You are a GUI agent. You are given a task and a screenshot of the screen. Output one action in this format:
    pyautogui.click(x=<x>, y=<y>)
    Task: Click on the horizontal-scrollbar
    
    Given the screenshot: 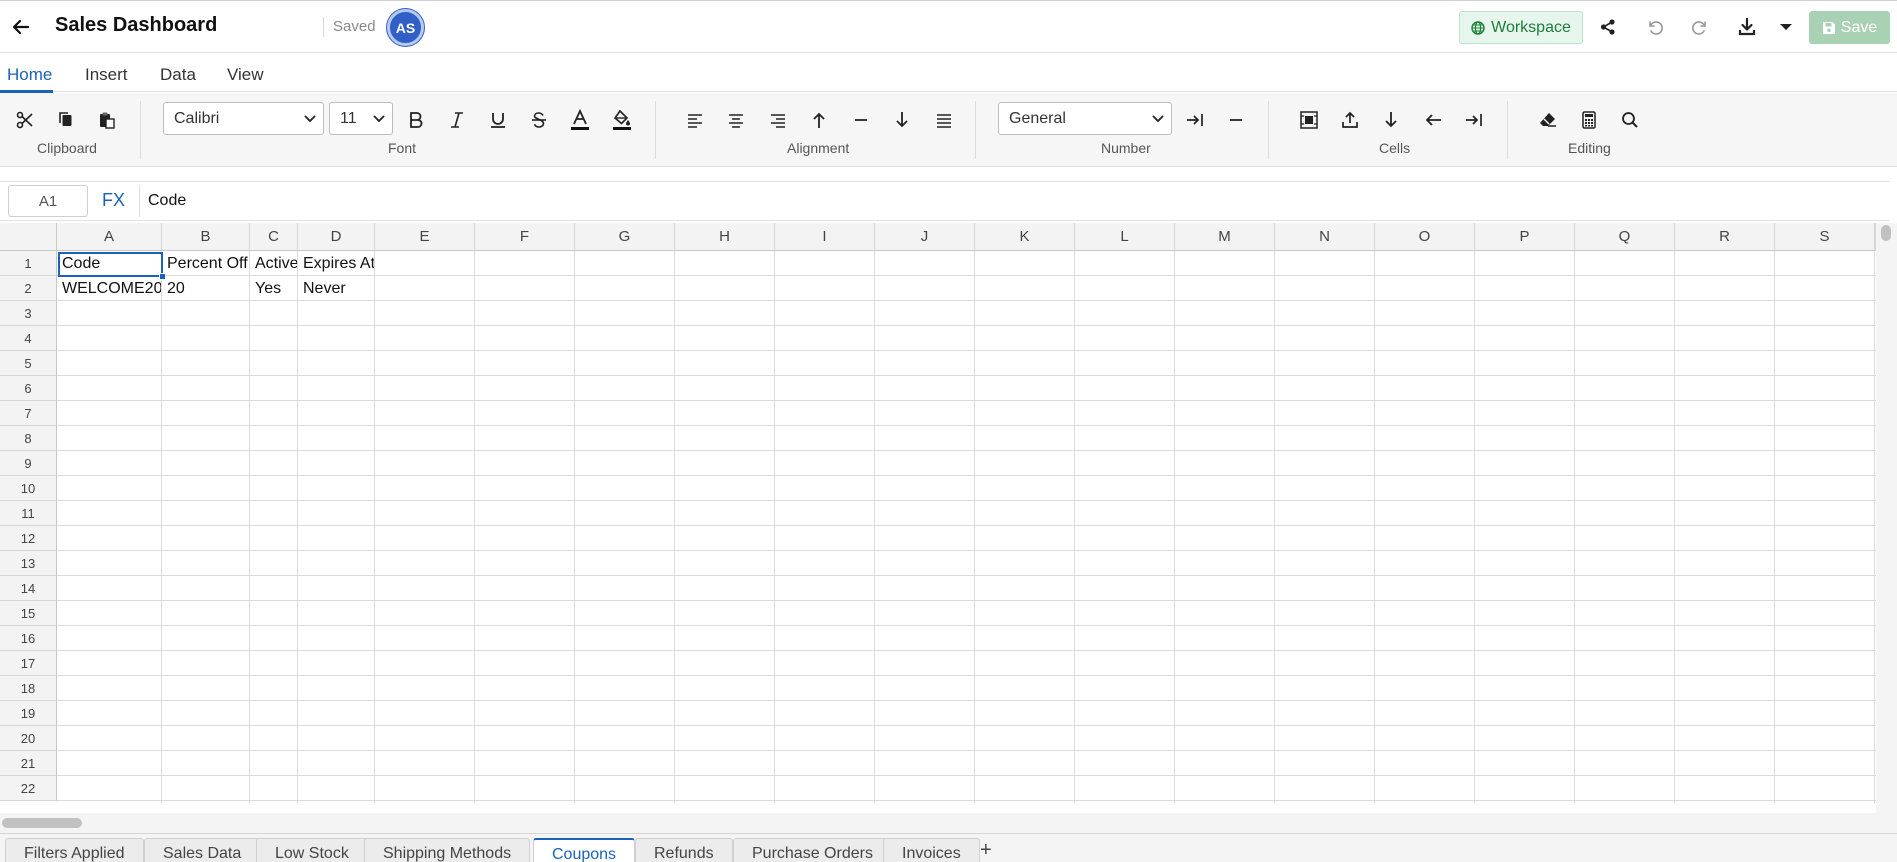 What is the action you would take?
    pyautogui.click(x=938, y=823)
    